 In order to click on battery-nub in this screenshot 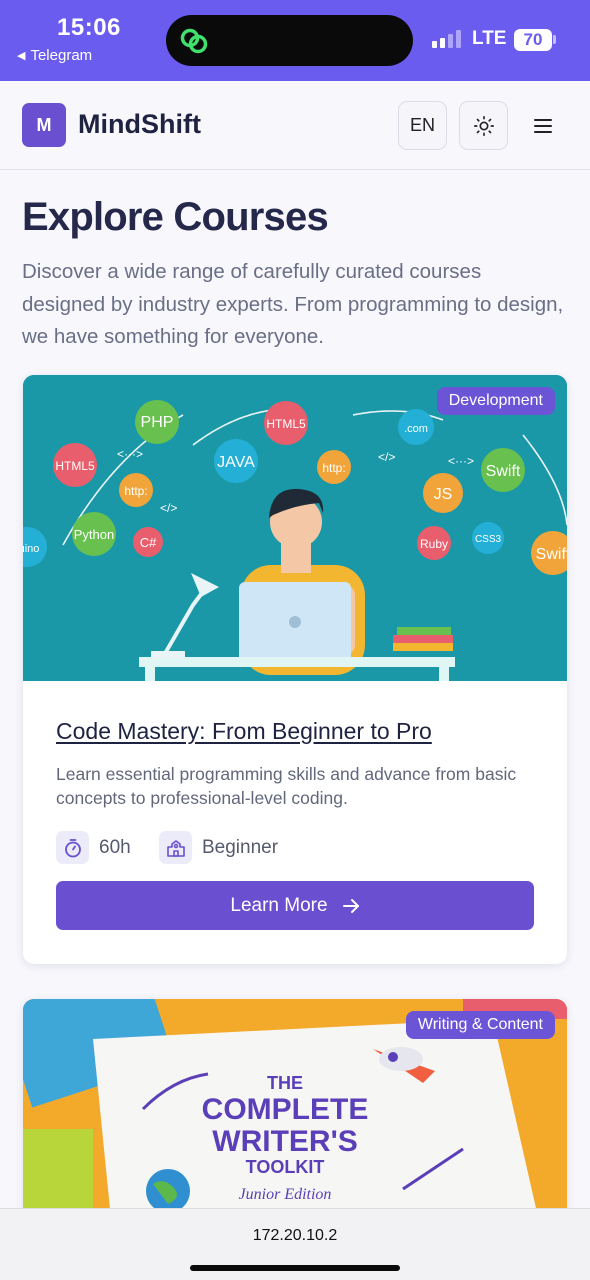, I will do `click(554, 39)`.